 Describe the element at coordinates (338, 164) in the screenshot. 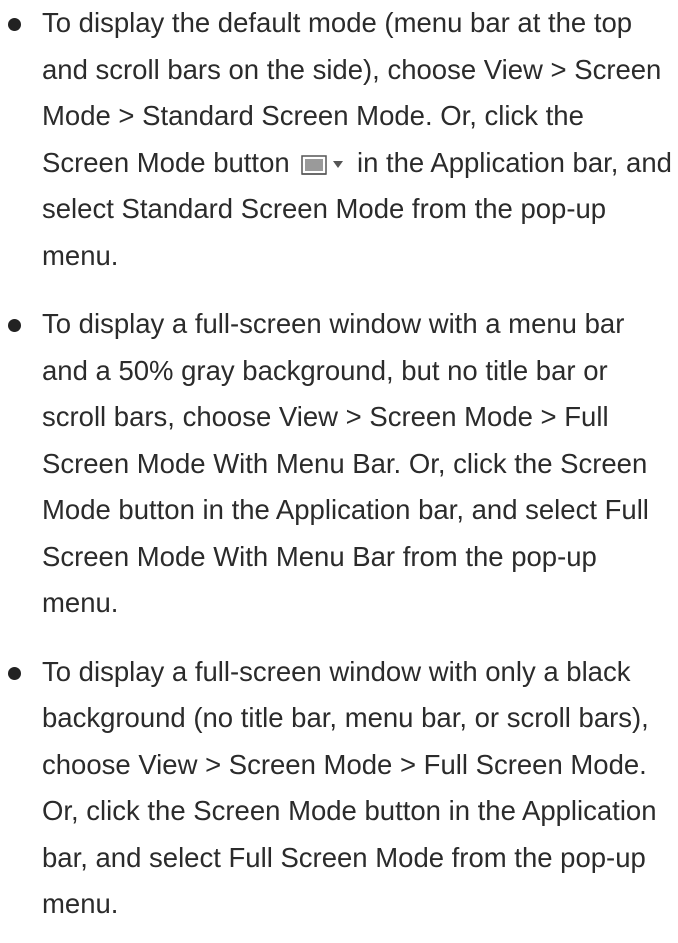

I see `dropdown-arrow-icon` at that location.